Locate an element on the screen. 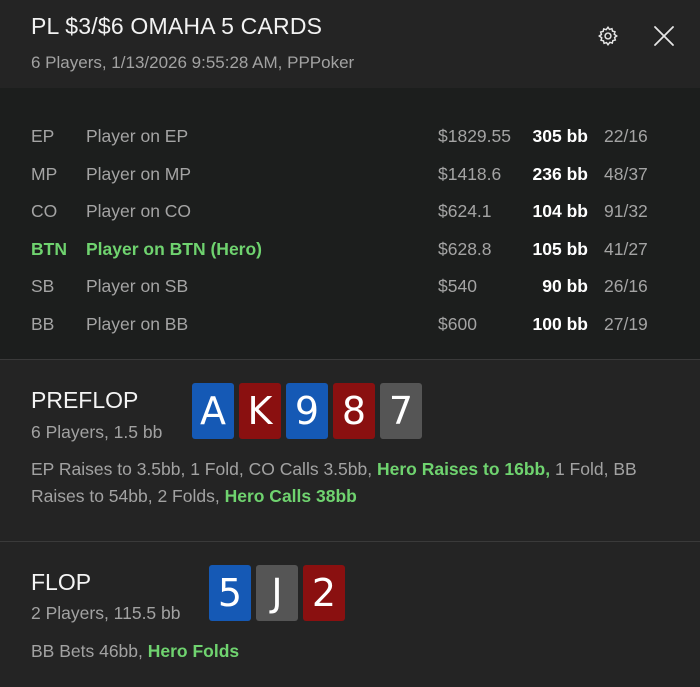  player-stack: $628.8 is located at coordinates (465, 248).